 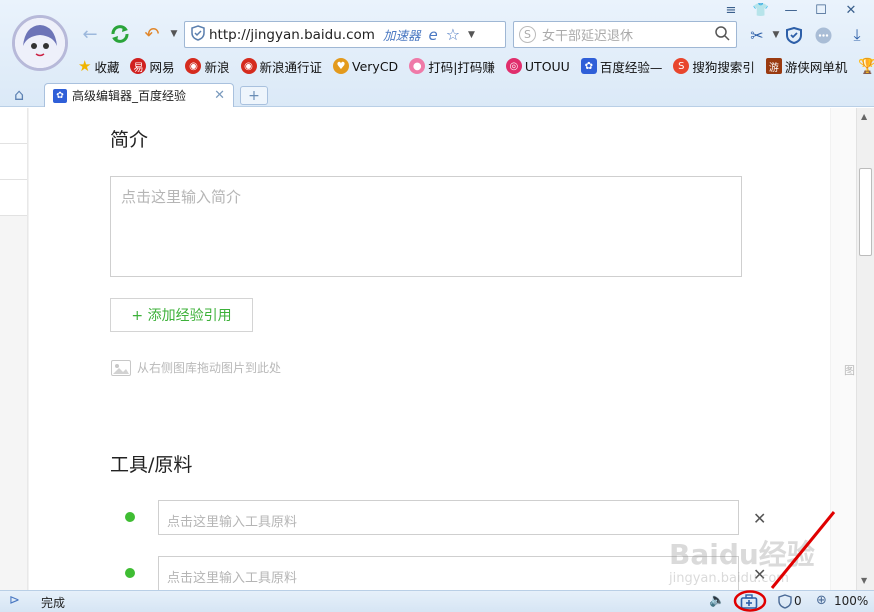 I want to click on fav-item-baidu-jingyan: ✿ 百度经验—, so click(x=621, y=66).